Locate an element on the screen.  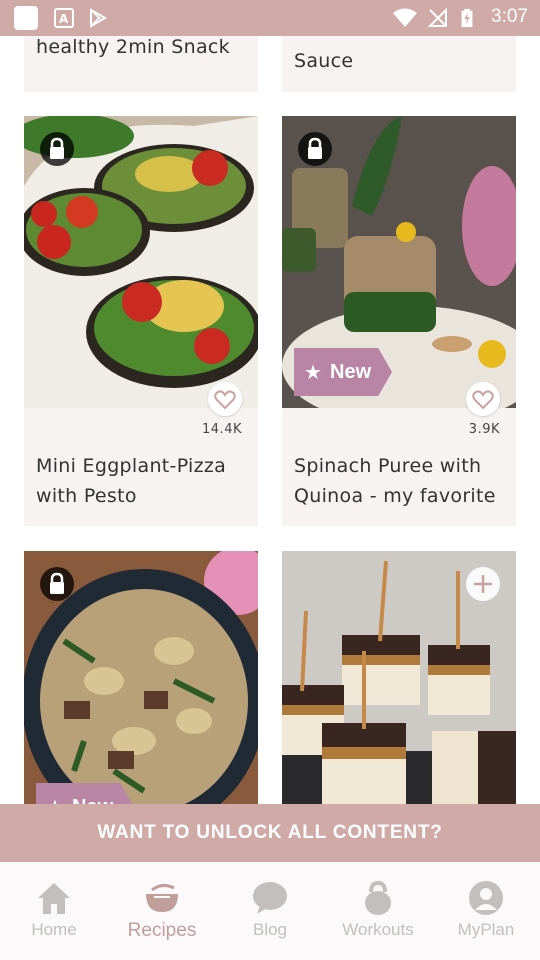
recipe-image-potato-pan: ★ New is located at coordinates (141, 677).